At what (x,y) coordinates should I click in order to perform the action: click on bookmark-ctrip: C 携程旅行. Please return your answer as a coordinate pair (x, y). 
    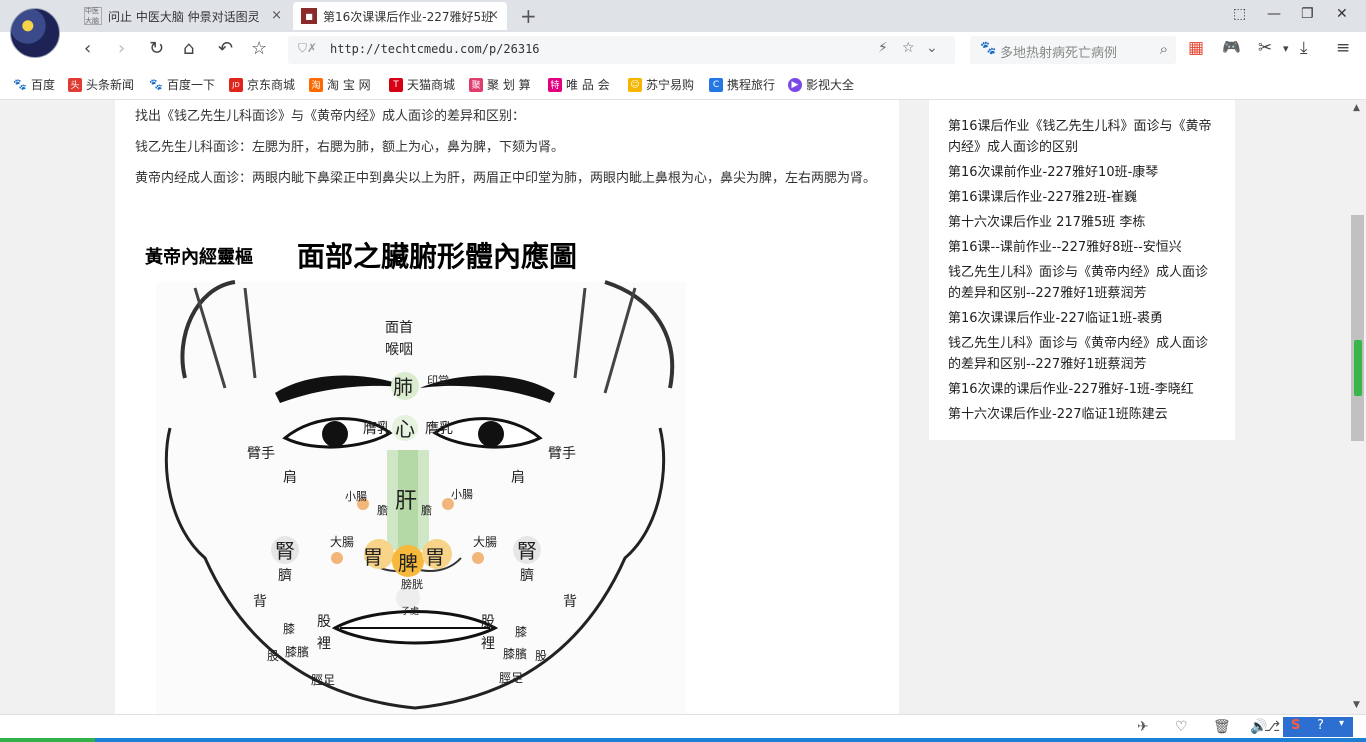
    Looking at the image, I should click on (742, 84).